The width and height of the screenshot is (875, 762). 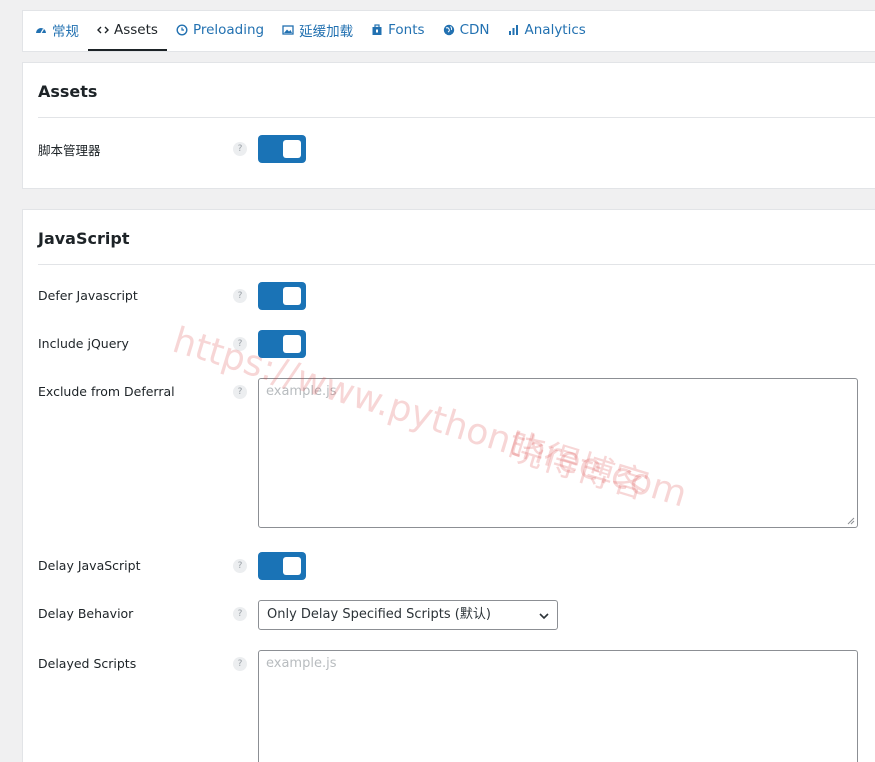 What do you see at coordinates (228, 30) in the screenshot?
I see `tab-label: Preloading` at bounding box center [228, 30].